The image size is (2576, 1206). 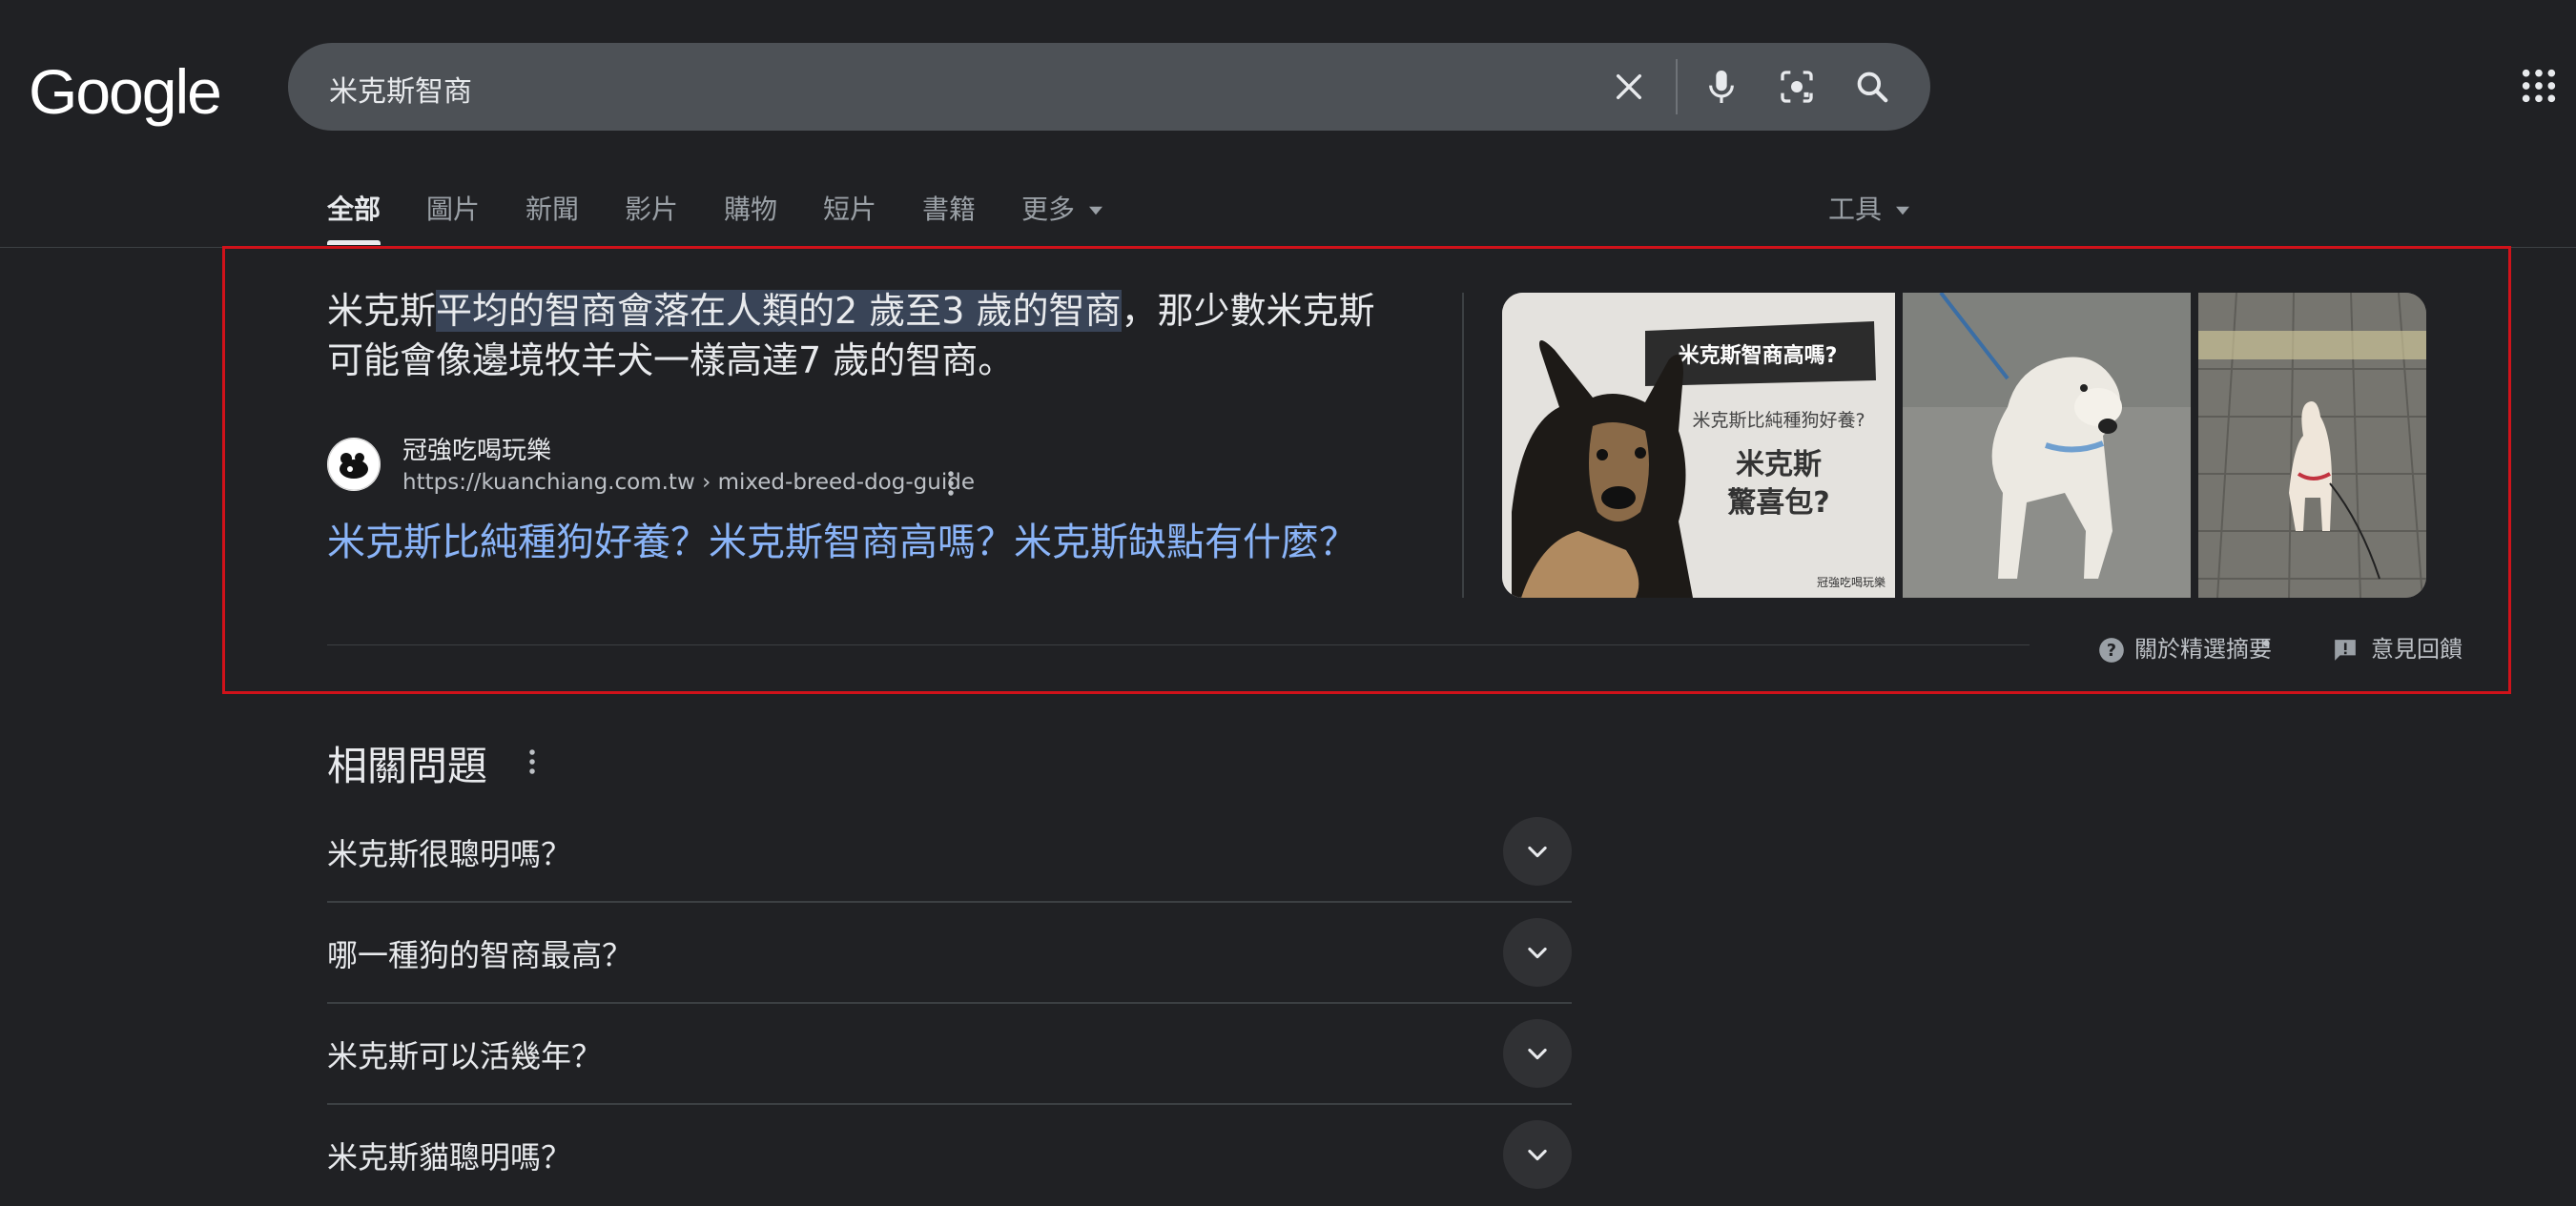 I want to click on related-question-text: 哪一種狗的智商最高？, so click(x=480, y=955).